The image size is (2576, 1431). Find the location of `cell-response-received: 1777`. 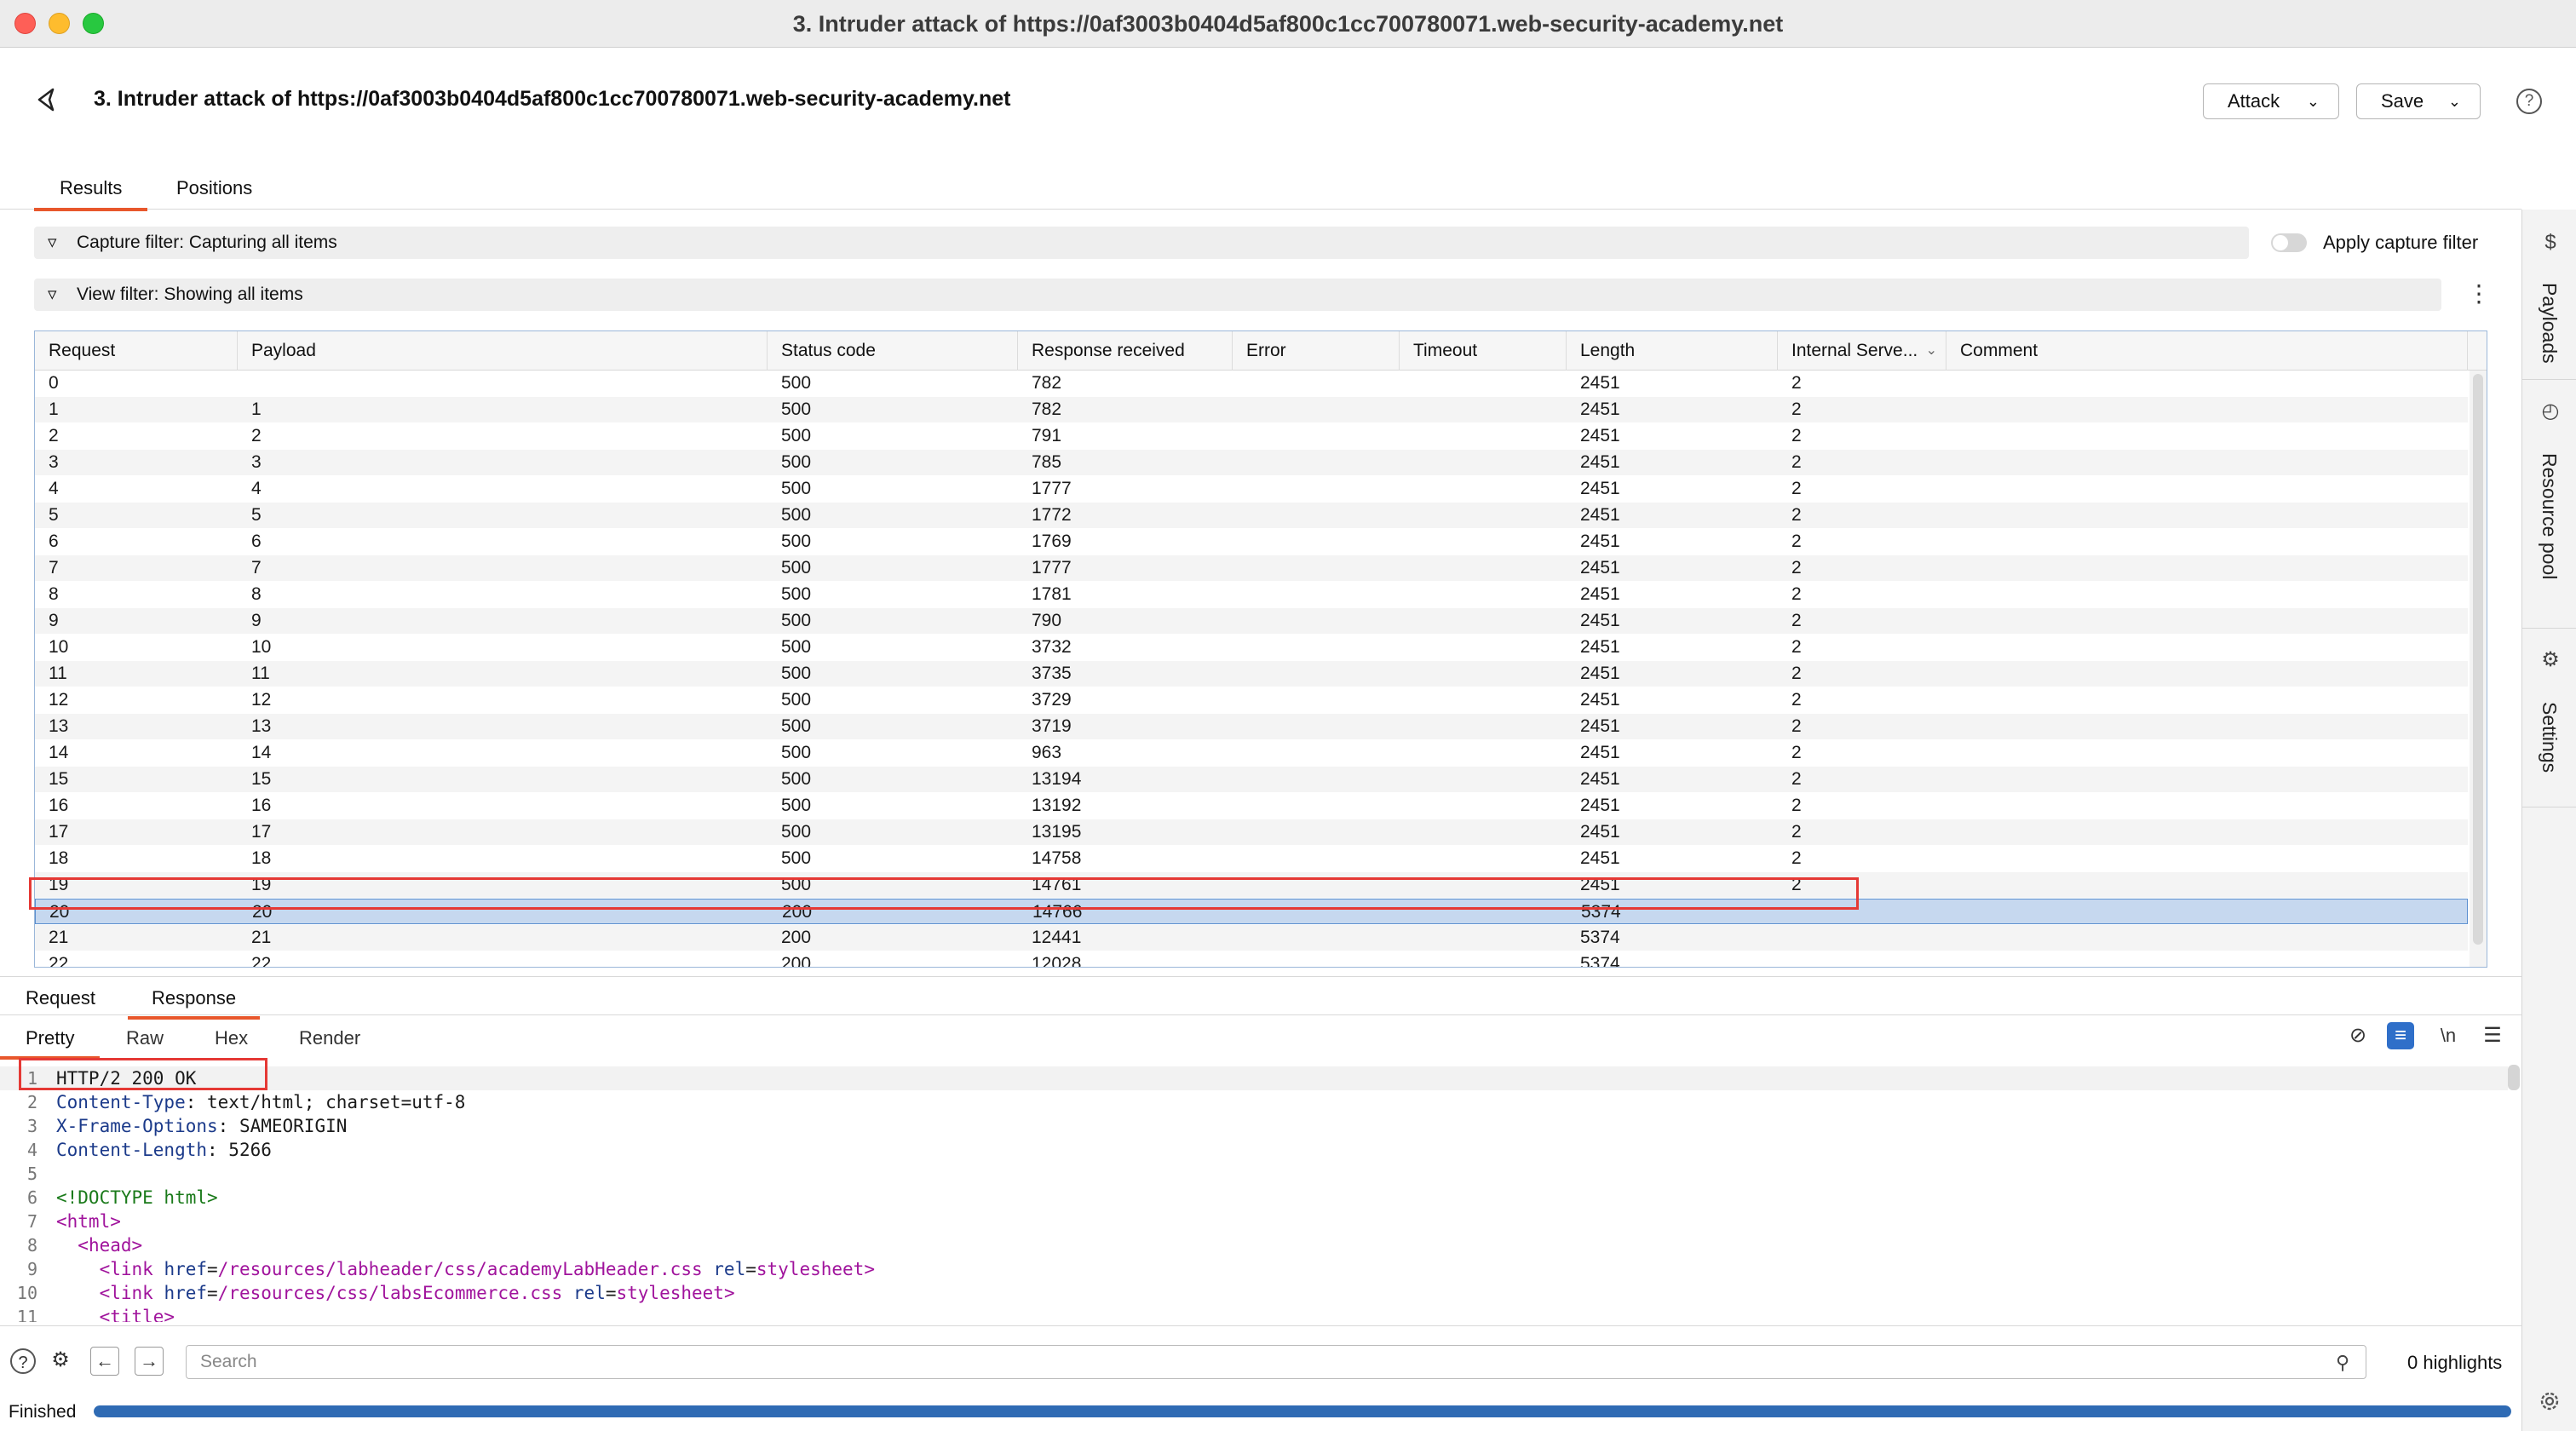

cell-response-received: 1777 is located at coordinates (1052, 488).